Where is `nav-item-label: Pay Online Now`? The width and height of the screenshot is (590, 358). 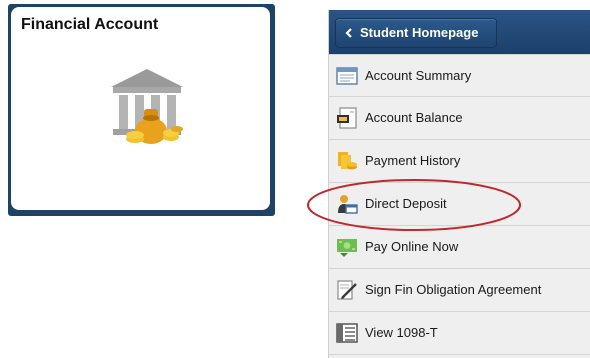
nav-item-label: Pay Online Now is located at coordinates (412, 246).